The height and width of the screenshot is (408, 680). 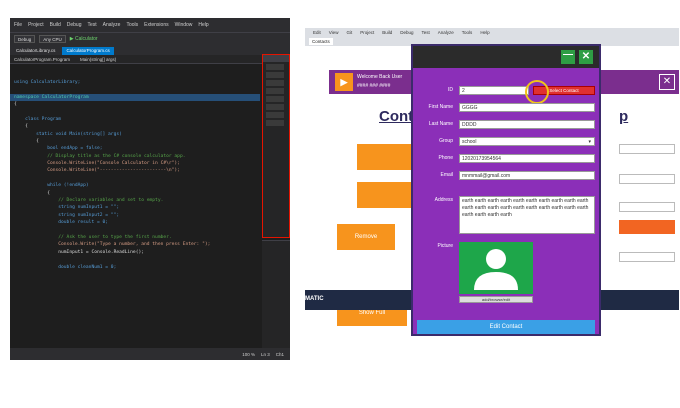 What do you see at coordinates (496, 299) in the screenshot?
I see `browse-picture-button: add/browse/edit` at bounding box center [496, 299].